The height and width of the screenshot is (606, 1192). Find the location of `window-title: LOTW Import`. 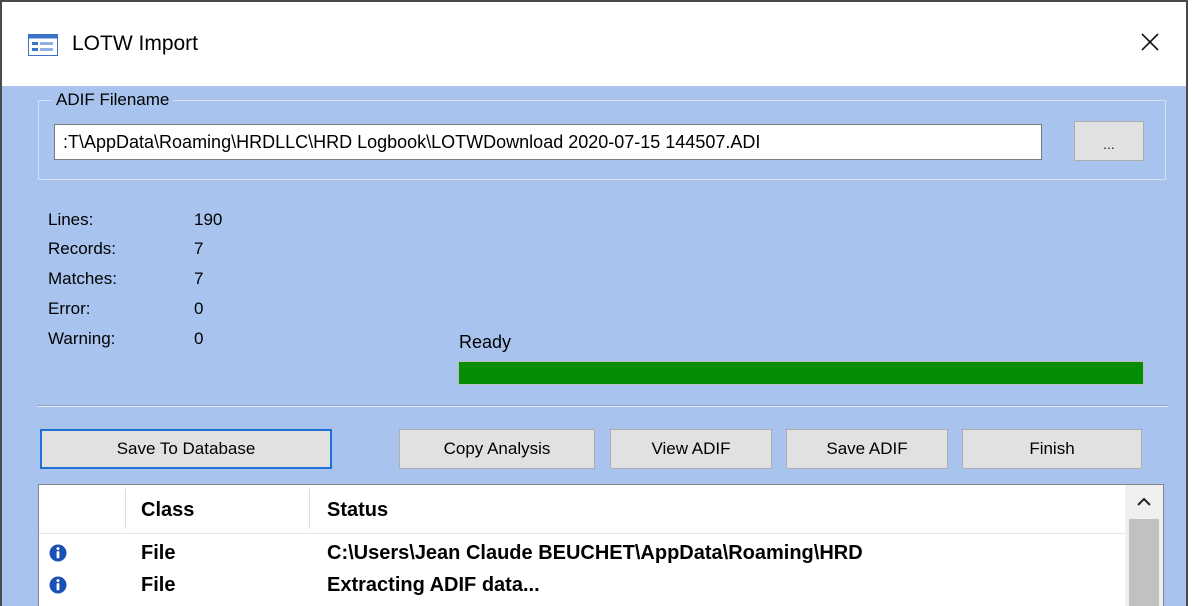

window-title: LOTW Import is located at coordinates (135, 43).